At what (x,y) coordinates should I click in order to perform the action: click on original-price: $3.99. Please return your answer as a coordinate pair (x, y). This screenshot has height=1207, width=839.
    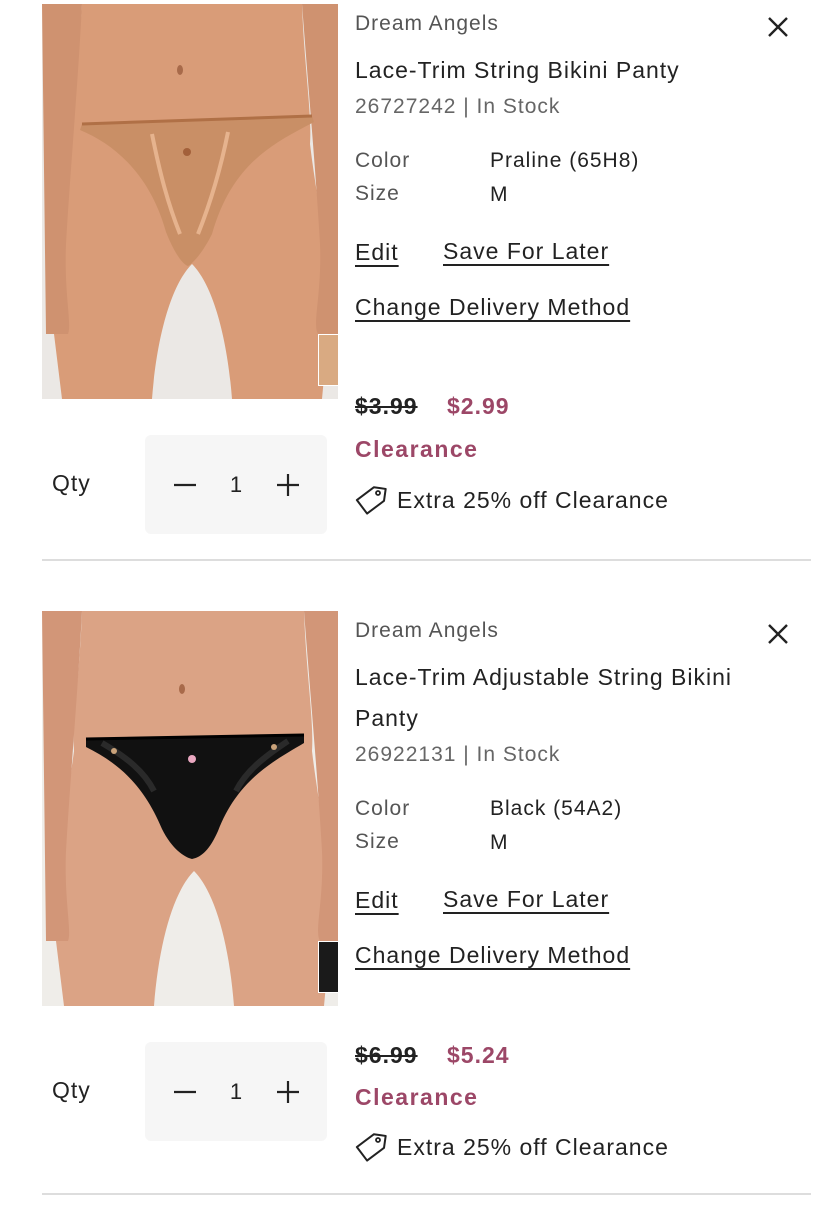
    Looking at the image, I should click on (386, 406).